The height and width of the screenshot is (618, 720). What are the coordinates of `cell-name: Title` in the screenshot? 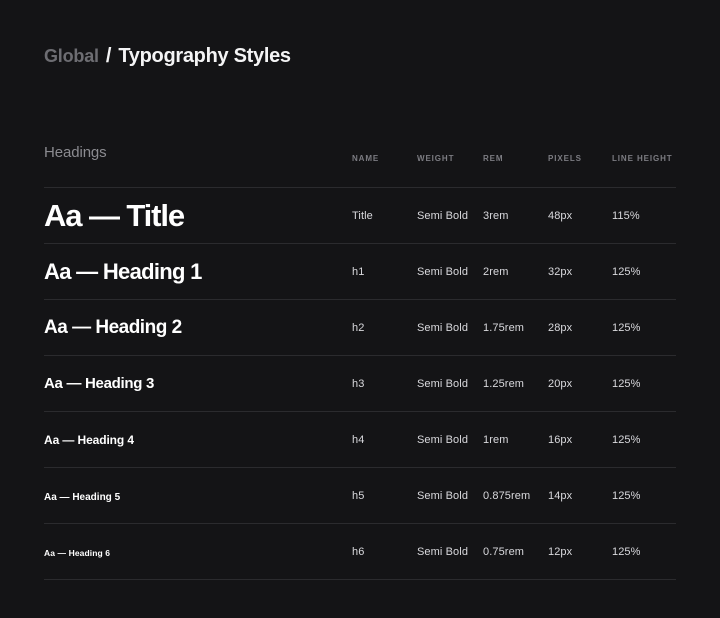 It's located at (362, 216).